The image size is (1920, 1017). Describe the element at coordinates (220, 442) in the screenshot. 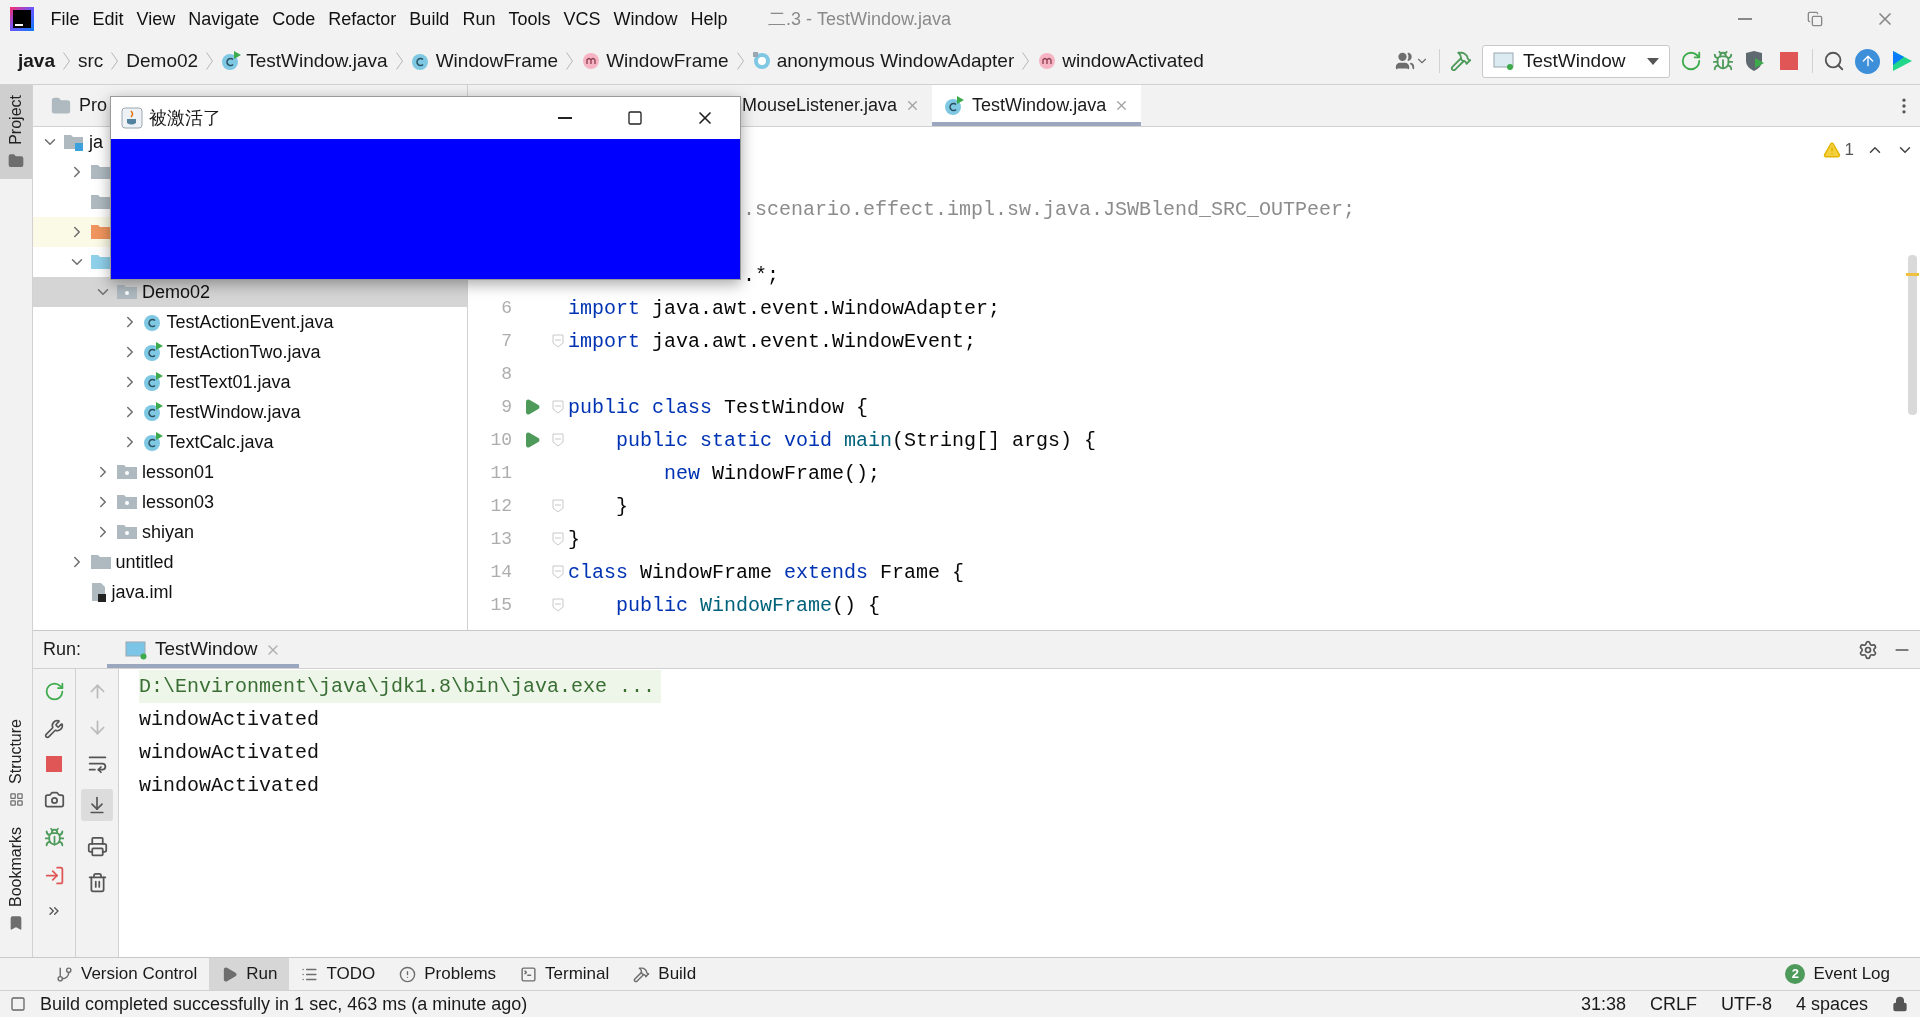

I see `tree-item: TextCalc.java` at that location.